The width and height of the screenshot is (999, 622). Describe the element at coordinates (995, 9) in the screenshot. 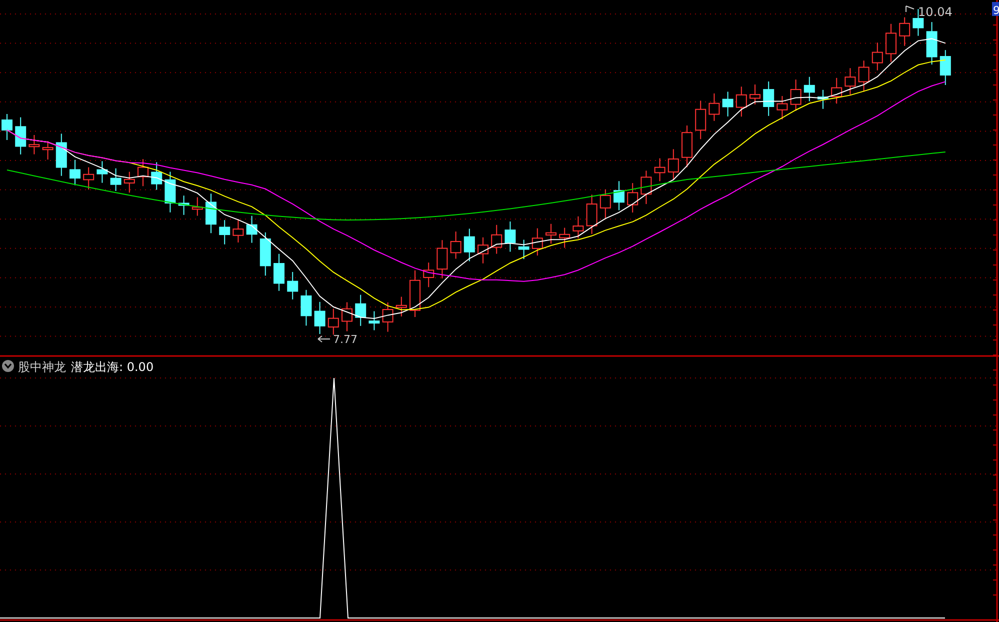

I see `axis-price-label: 9` at that location.